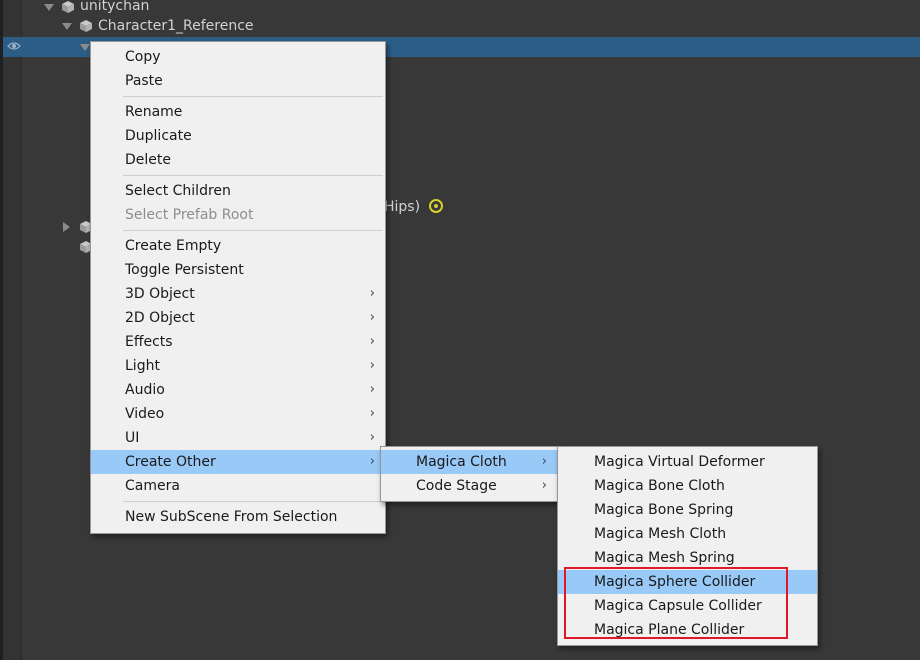  Describe the element at coordinates (66, 227) in the screenshot. I see `collapsed-arrow-icon` at that location.